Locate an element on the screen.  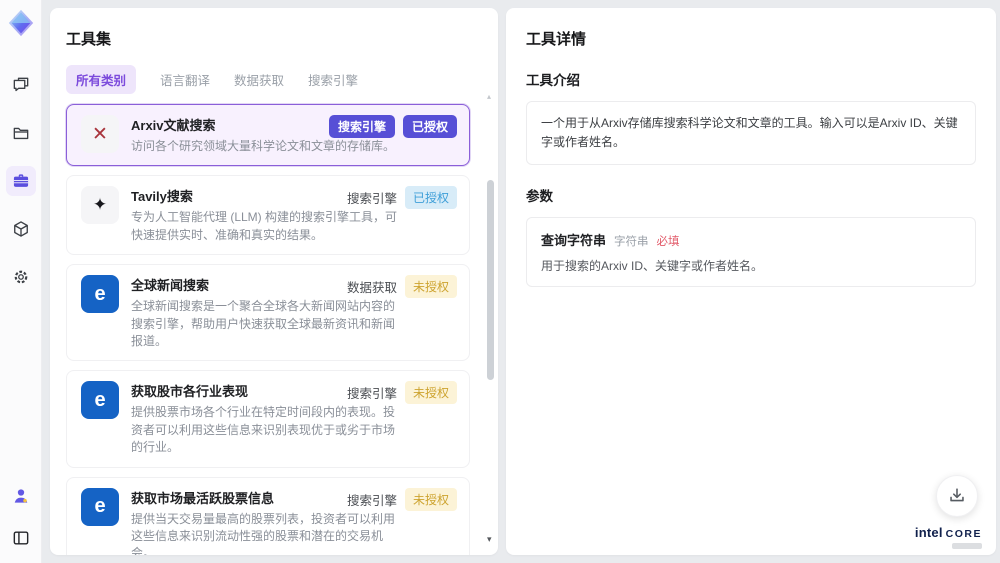
param-name: 查询字符串 is located at coordinates (574, 241).